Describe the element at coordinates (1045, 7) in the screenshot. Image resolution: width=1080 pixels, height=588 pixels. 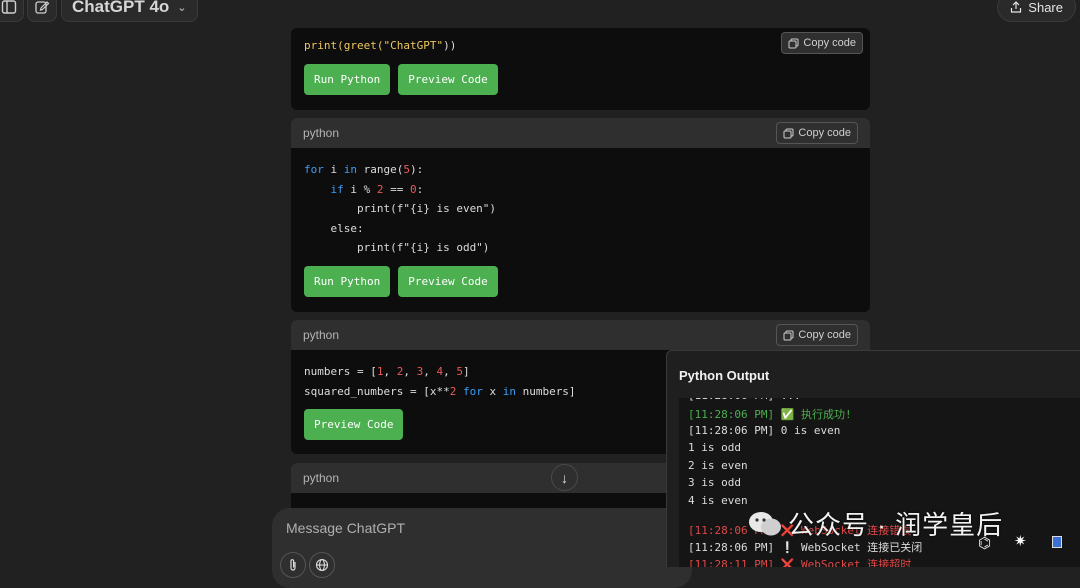
I see `share-label: Share` at that location.